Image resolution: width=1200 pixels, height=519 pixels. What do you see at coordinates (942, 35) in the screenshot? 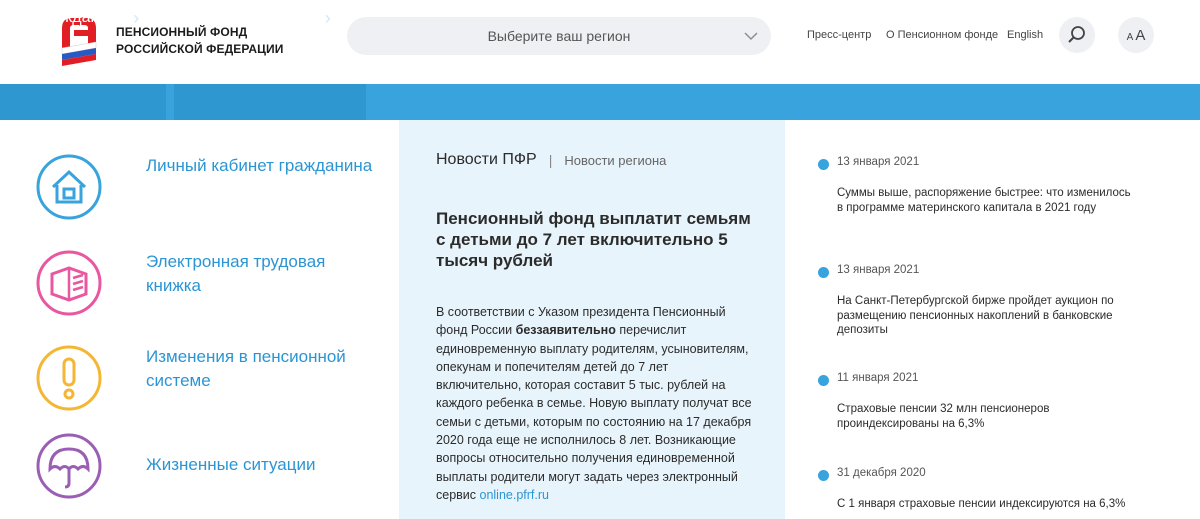
I see `about-fund-link: О Пенсионном фонде` at bounding box center [942, 35].